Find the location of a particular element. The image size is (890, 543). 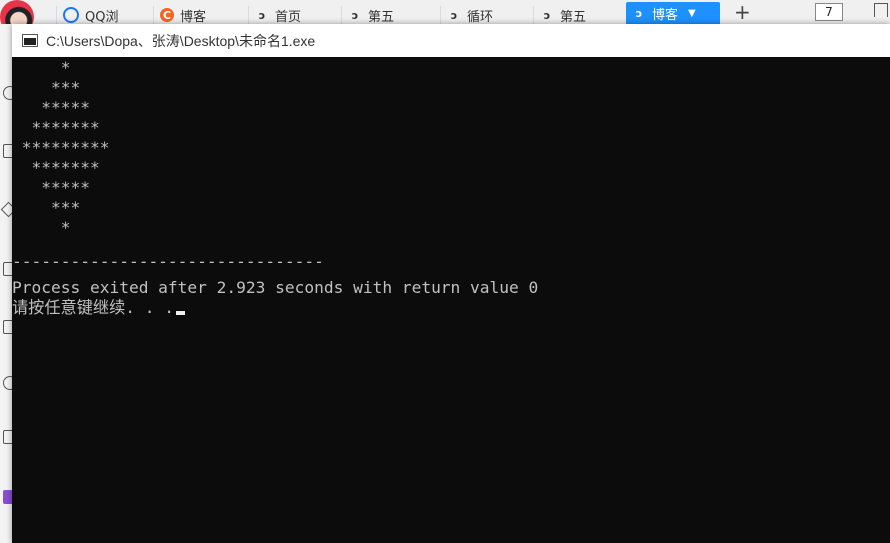

browser-tab-qq: QQ浏 is located at coordinates (104, 15).